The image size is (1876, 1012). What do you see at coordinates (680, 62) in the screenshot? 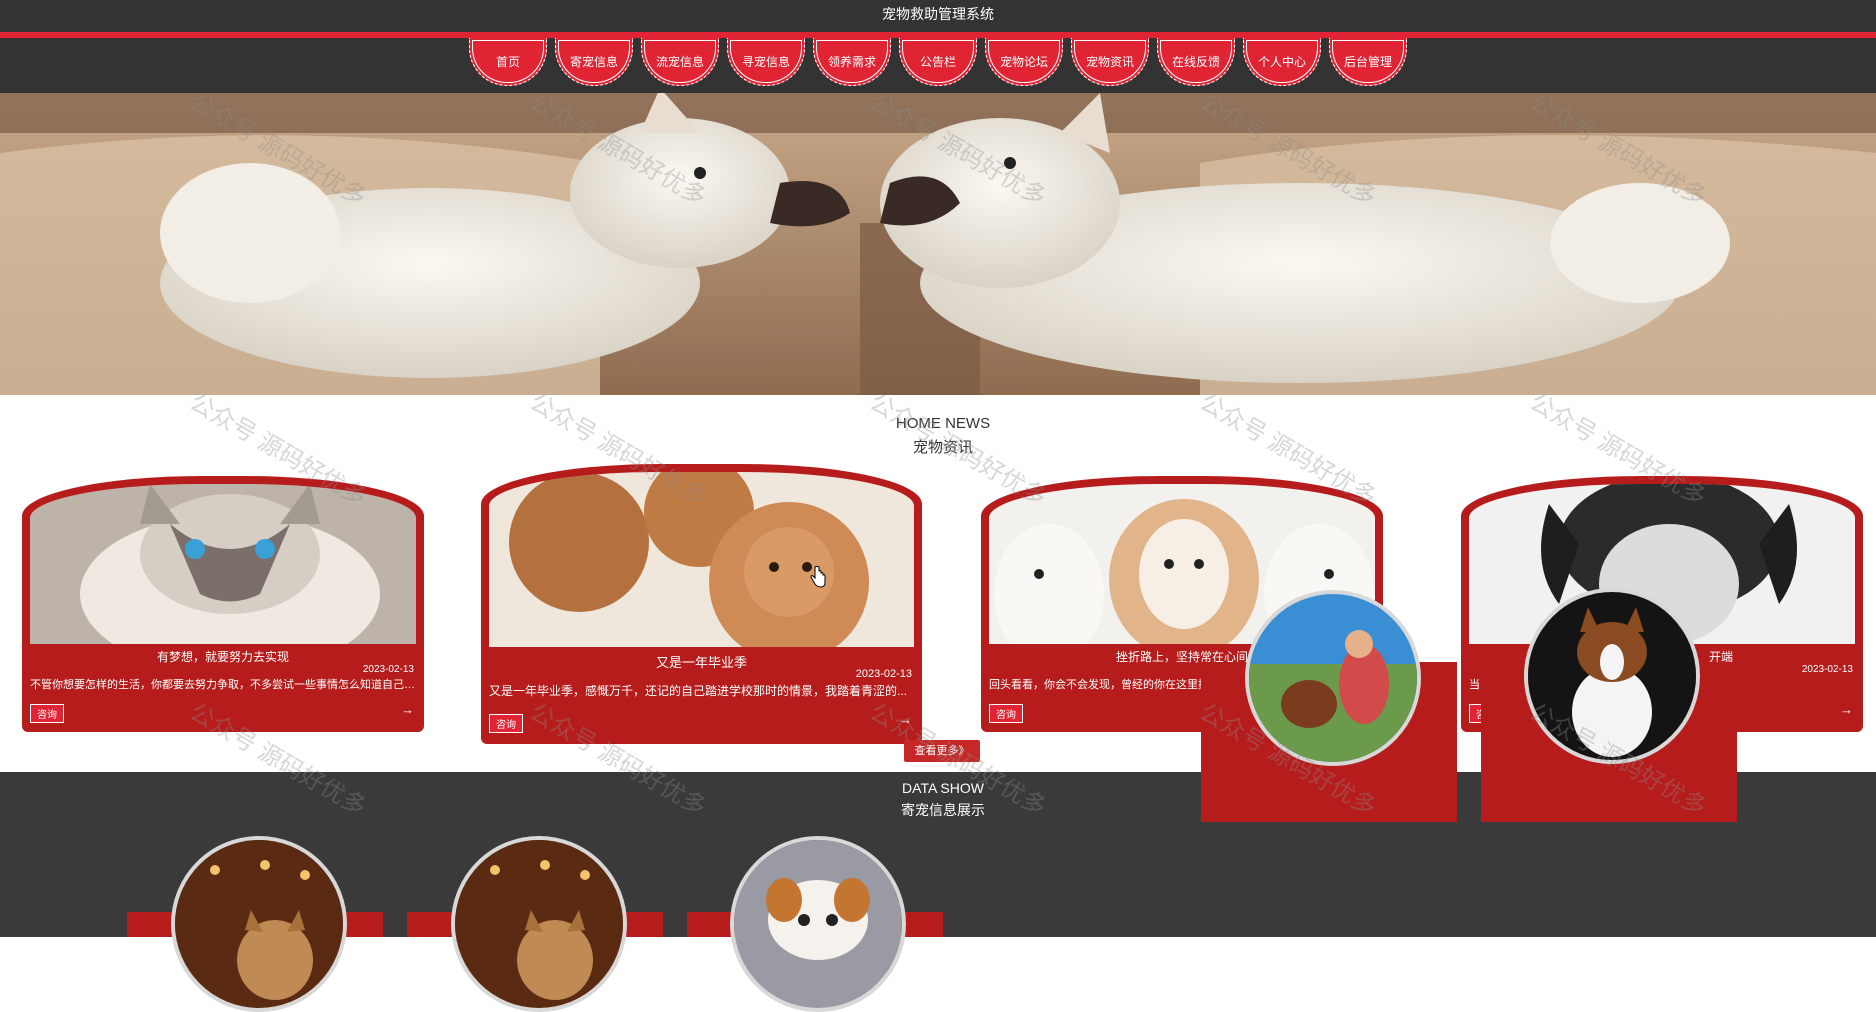
I see `nav-item-stray-info: 流宠信息` at bounding box center [680, 62].